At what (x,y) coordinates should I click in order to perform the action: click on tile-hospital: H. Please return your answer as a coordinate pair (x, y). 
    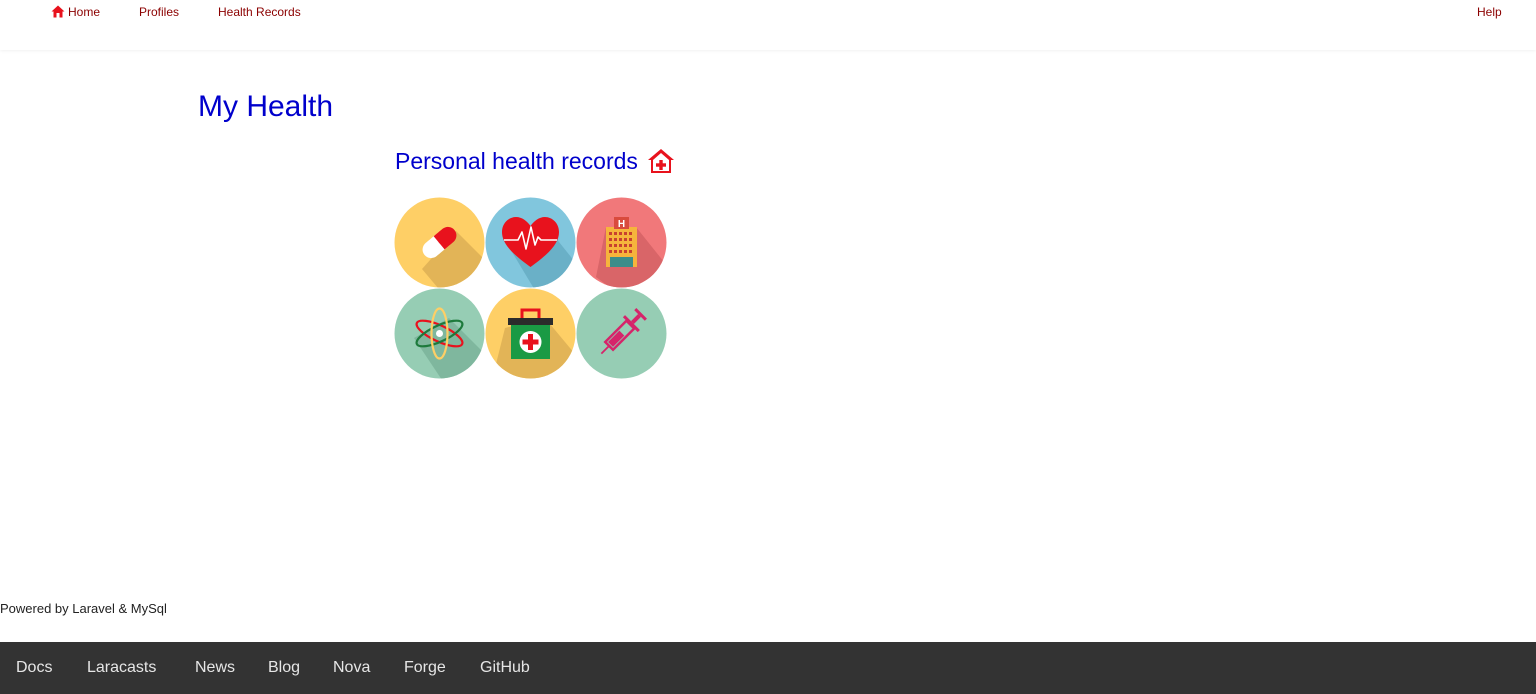
    Looking at the image, I should click on (621, 242).